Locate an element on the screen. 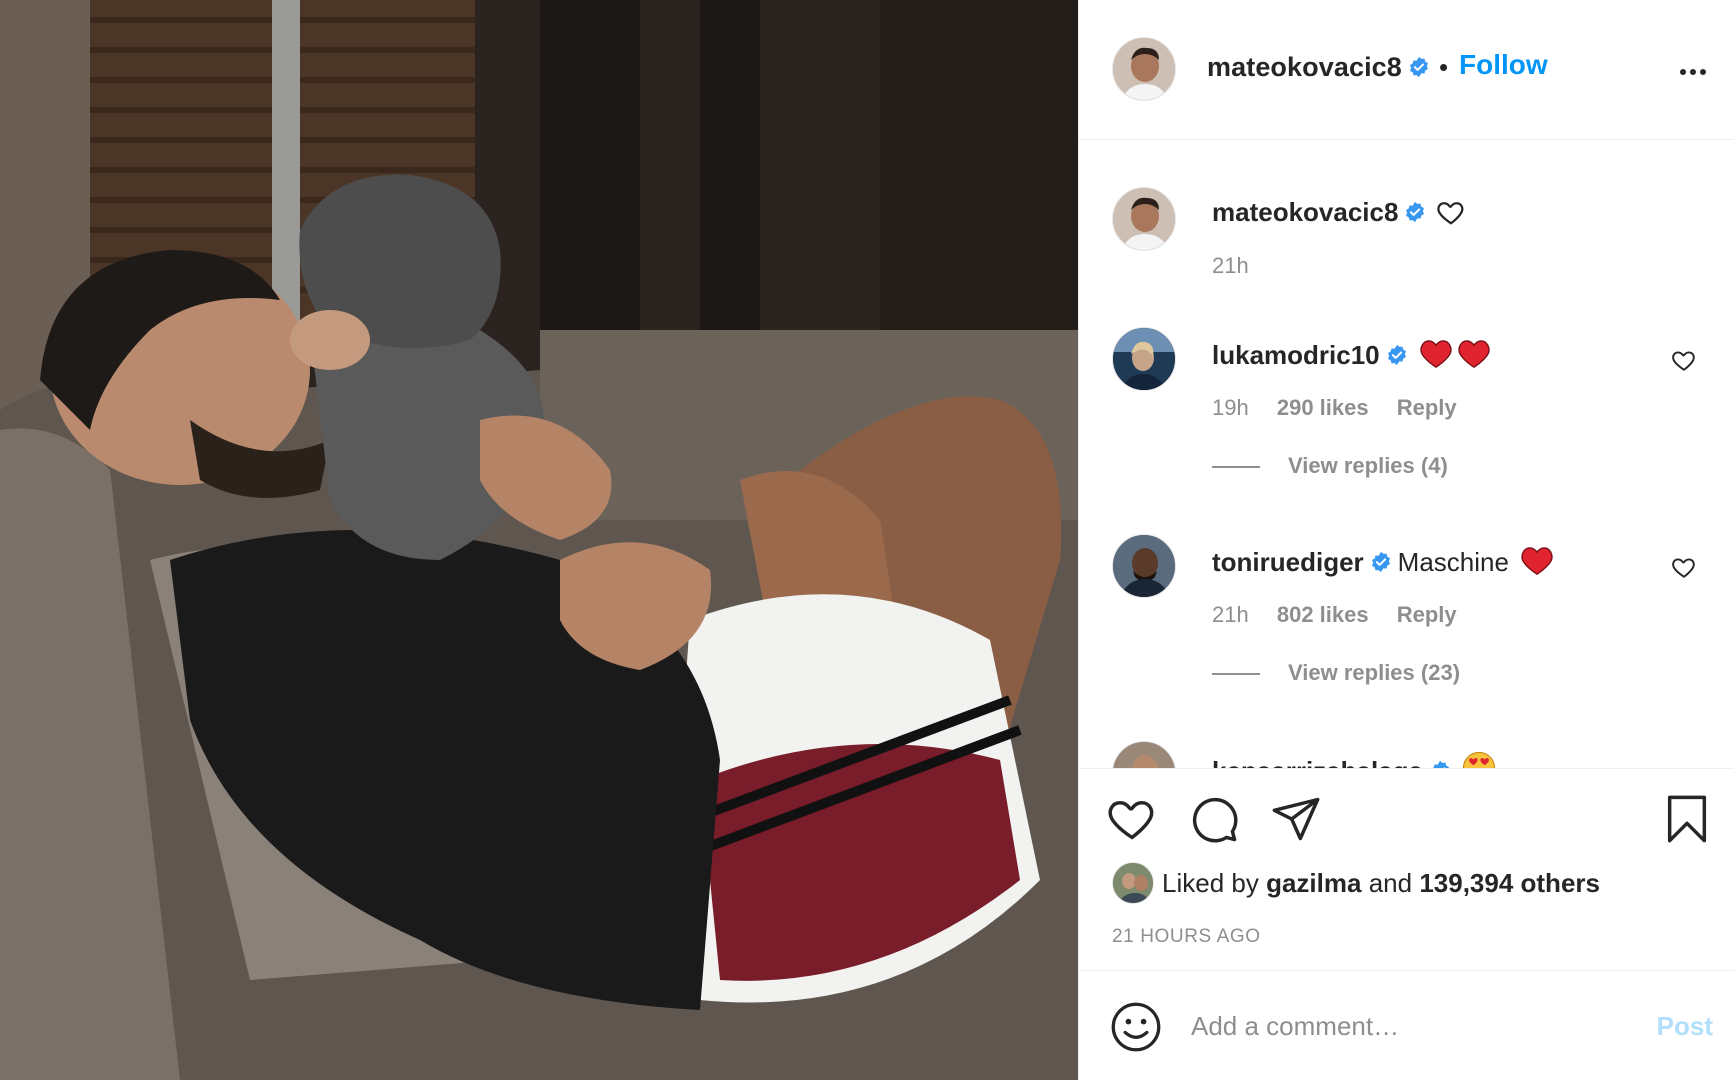 The width and height of the screenshot is (1734, 1080). view-replies-button: View replies (4) is located at coordinates (1330, 466).